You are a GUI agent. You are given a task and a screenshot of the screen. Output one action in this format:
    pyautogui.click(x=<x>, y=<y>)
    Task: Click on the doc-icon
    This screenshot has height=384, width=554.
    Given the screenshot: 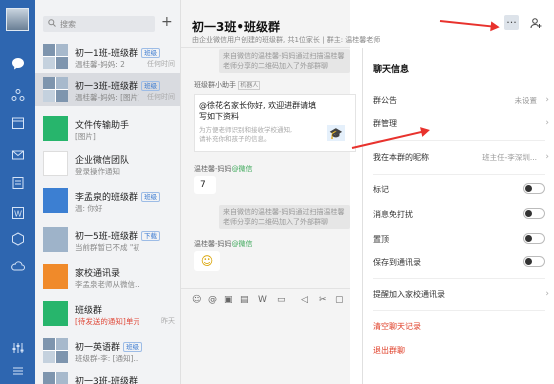 What is the action you would take?
    pyautogui.click(x=17, y=182)
    